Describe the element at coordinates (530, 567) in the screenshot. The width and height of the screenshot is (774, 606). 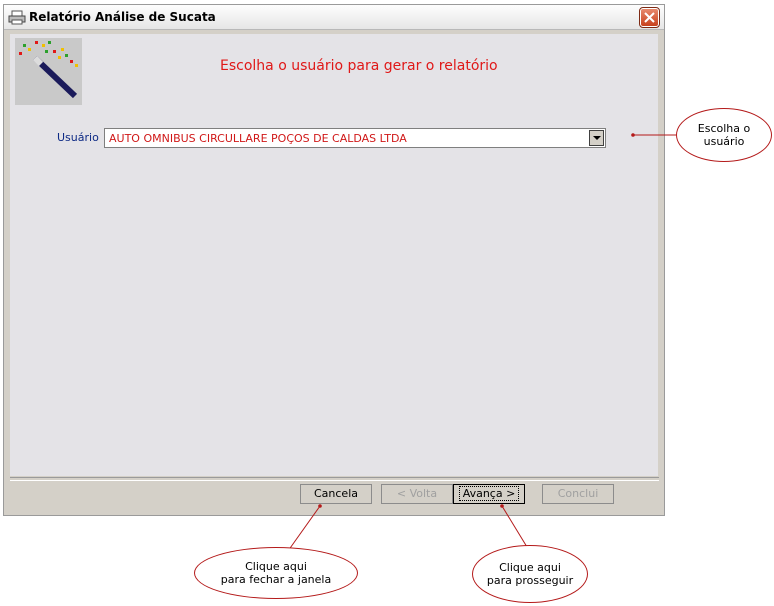
I see `callout-next-line1: Clique aqui` at that location.